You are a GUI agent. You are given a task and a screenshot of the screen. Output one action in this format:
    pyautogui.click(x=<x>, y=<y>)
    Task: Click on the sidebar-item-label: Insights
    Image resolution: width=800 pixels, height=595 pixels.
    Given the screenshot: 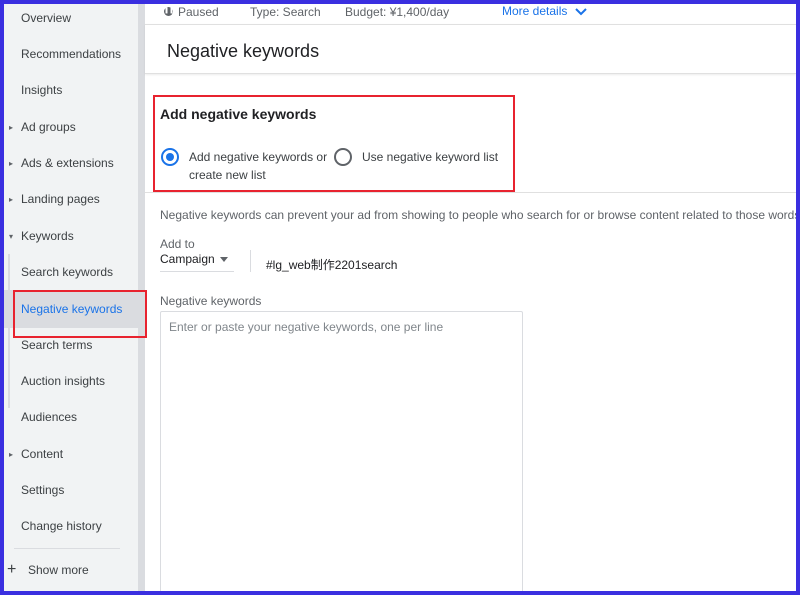 What is the action you would take?
    pyautogui.click(x=42, y=90)
    